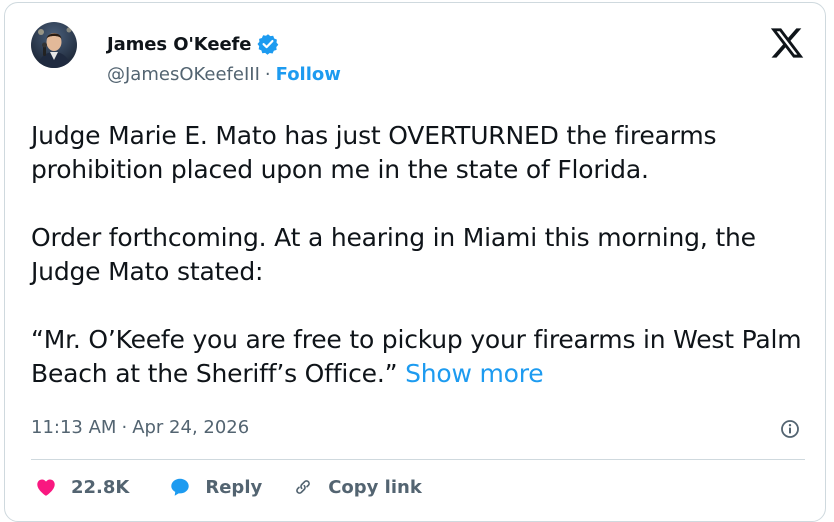 The width and height of the screenshot is (834, 522). I want to click on copy-link-label: Copy link, so click(375, 487).